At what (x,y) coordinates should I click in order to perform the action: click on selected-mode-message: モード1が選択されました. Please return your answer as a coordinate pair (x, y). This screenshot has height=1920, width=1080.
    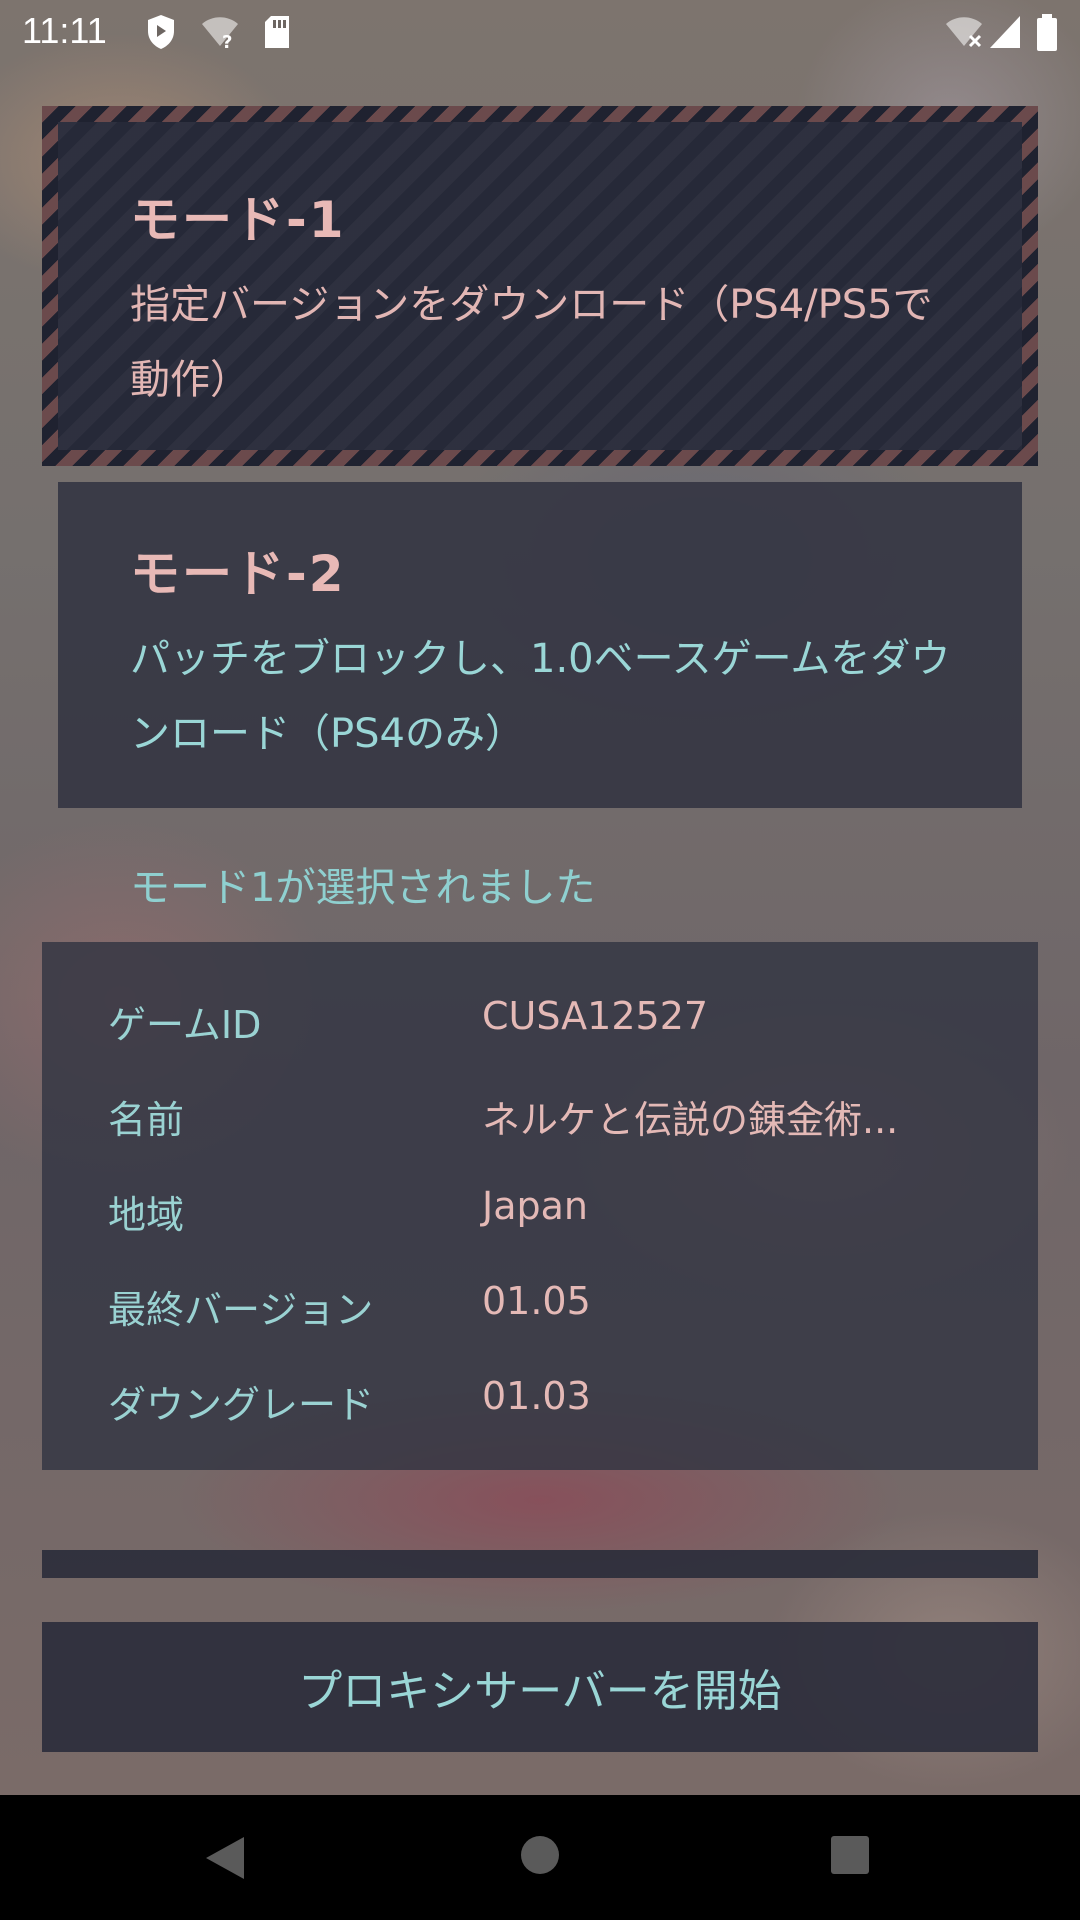
    Looking at the image, I should click on (363, 888).